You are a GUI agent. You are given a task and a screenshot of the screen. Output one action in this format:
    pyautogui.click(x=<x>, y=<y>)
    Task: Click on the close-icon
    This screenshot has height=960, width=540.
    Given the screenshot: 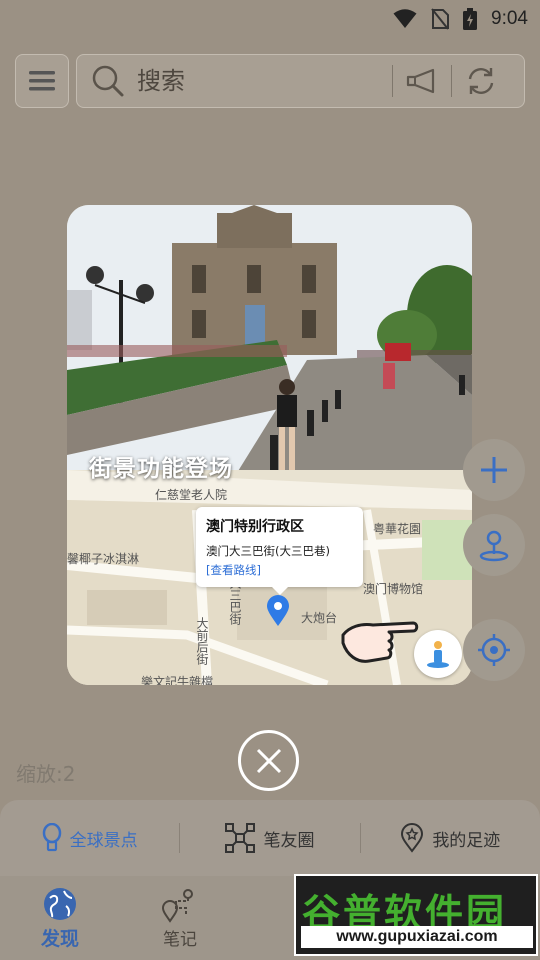 What is the action you would take?
    pyautogui.click(x=268, y=760)
    